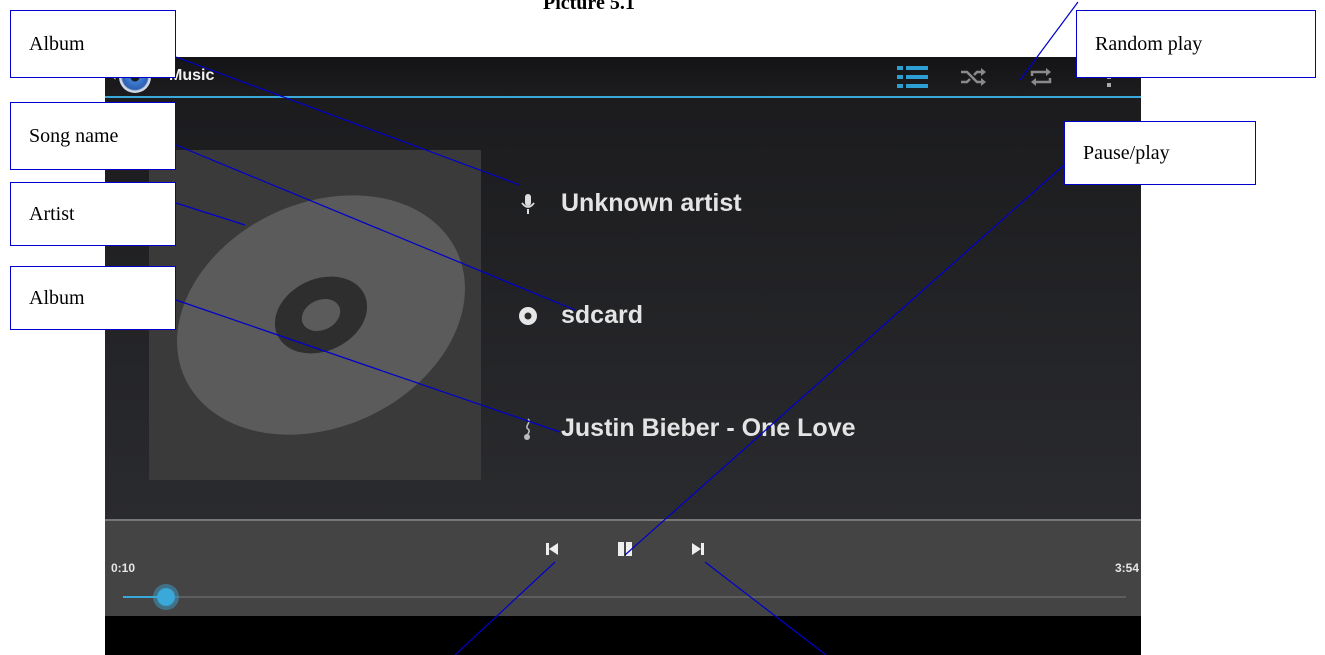 The height and width of the screenshot is (655, 1325). I want to click on callout-album-top: Album, so click(93, 44).